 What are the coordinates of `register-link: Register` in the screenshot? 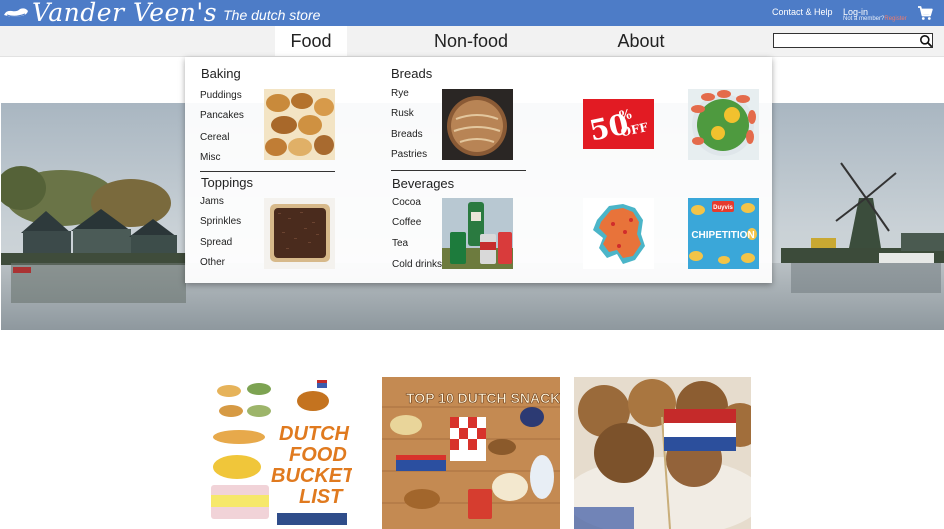 It's located at (895, 19).